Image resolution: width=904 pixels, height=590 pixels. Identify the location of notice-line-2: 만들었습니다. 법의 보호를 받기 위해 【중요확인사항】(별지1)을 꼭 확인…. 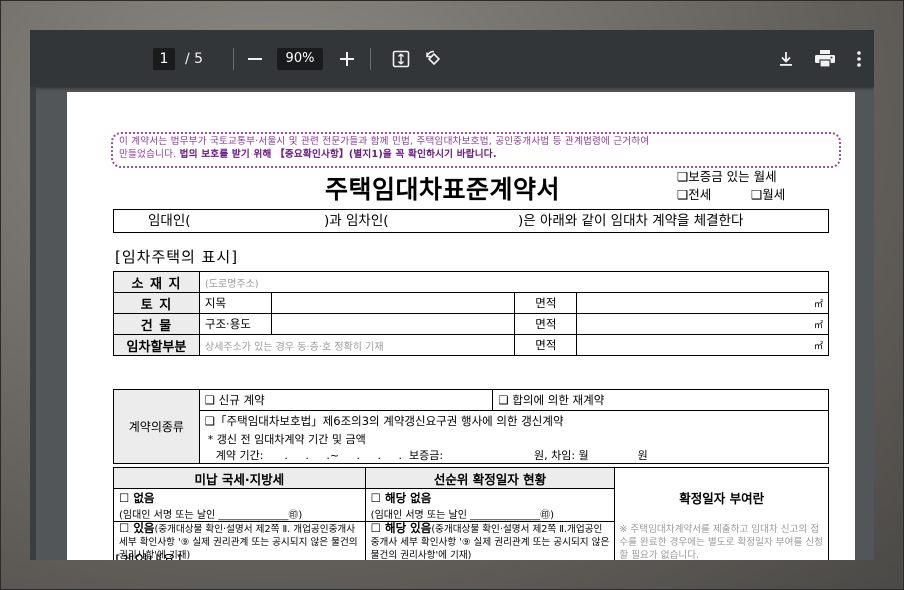
(476, 154).